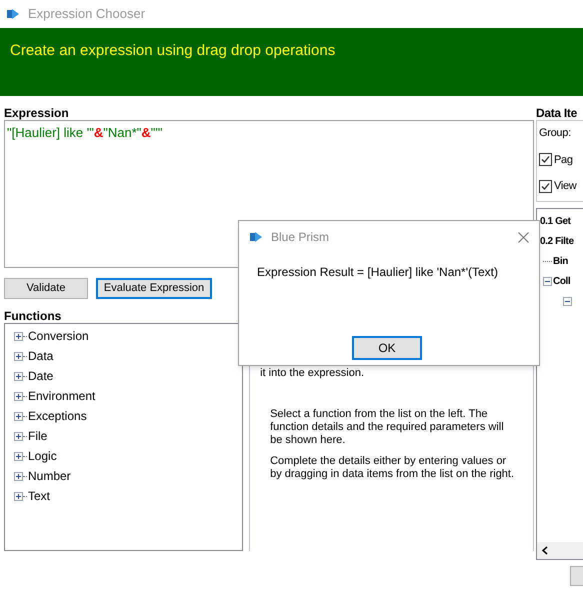  Describe the element at coordinates (46, 288) in the screenshot. I see `button: Validate` at that location.